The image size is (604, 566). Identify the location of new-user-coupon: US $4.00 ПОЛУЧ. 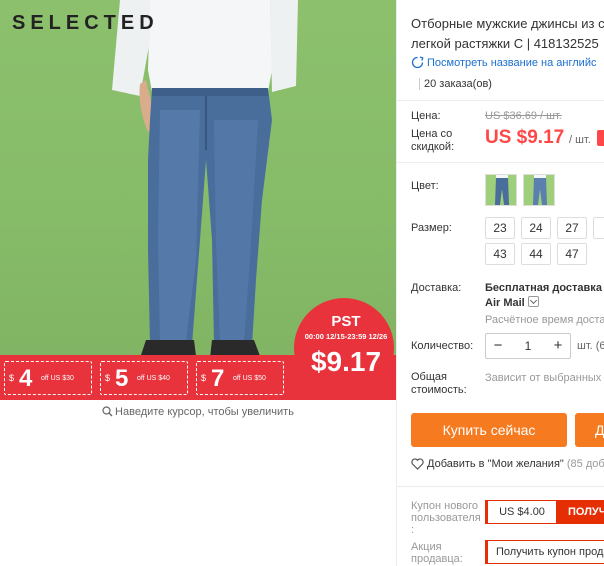
(544, 512).